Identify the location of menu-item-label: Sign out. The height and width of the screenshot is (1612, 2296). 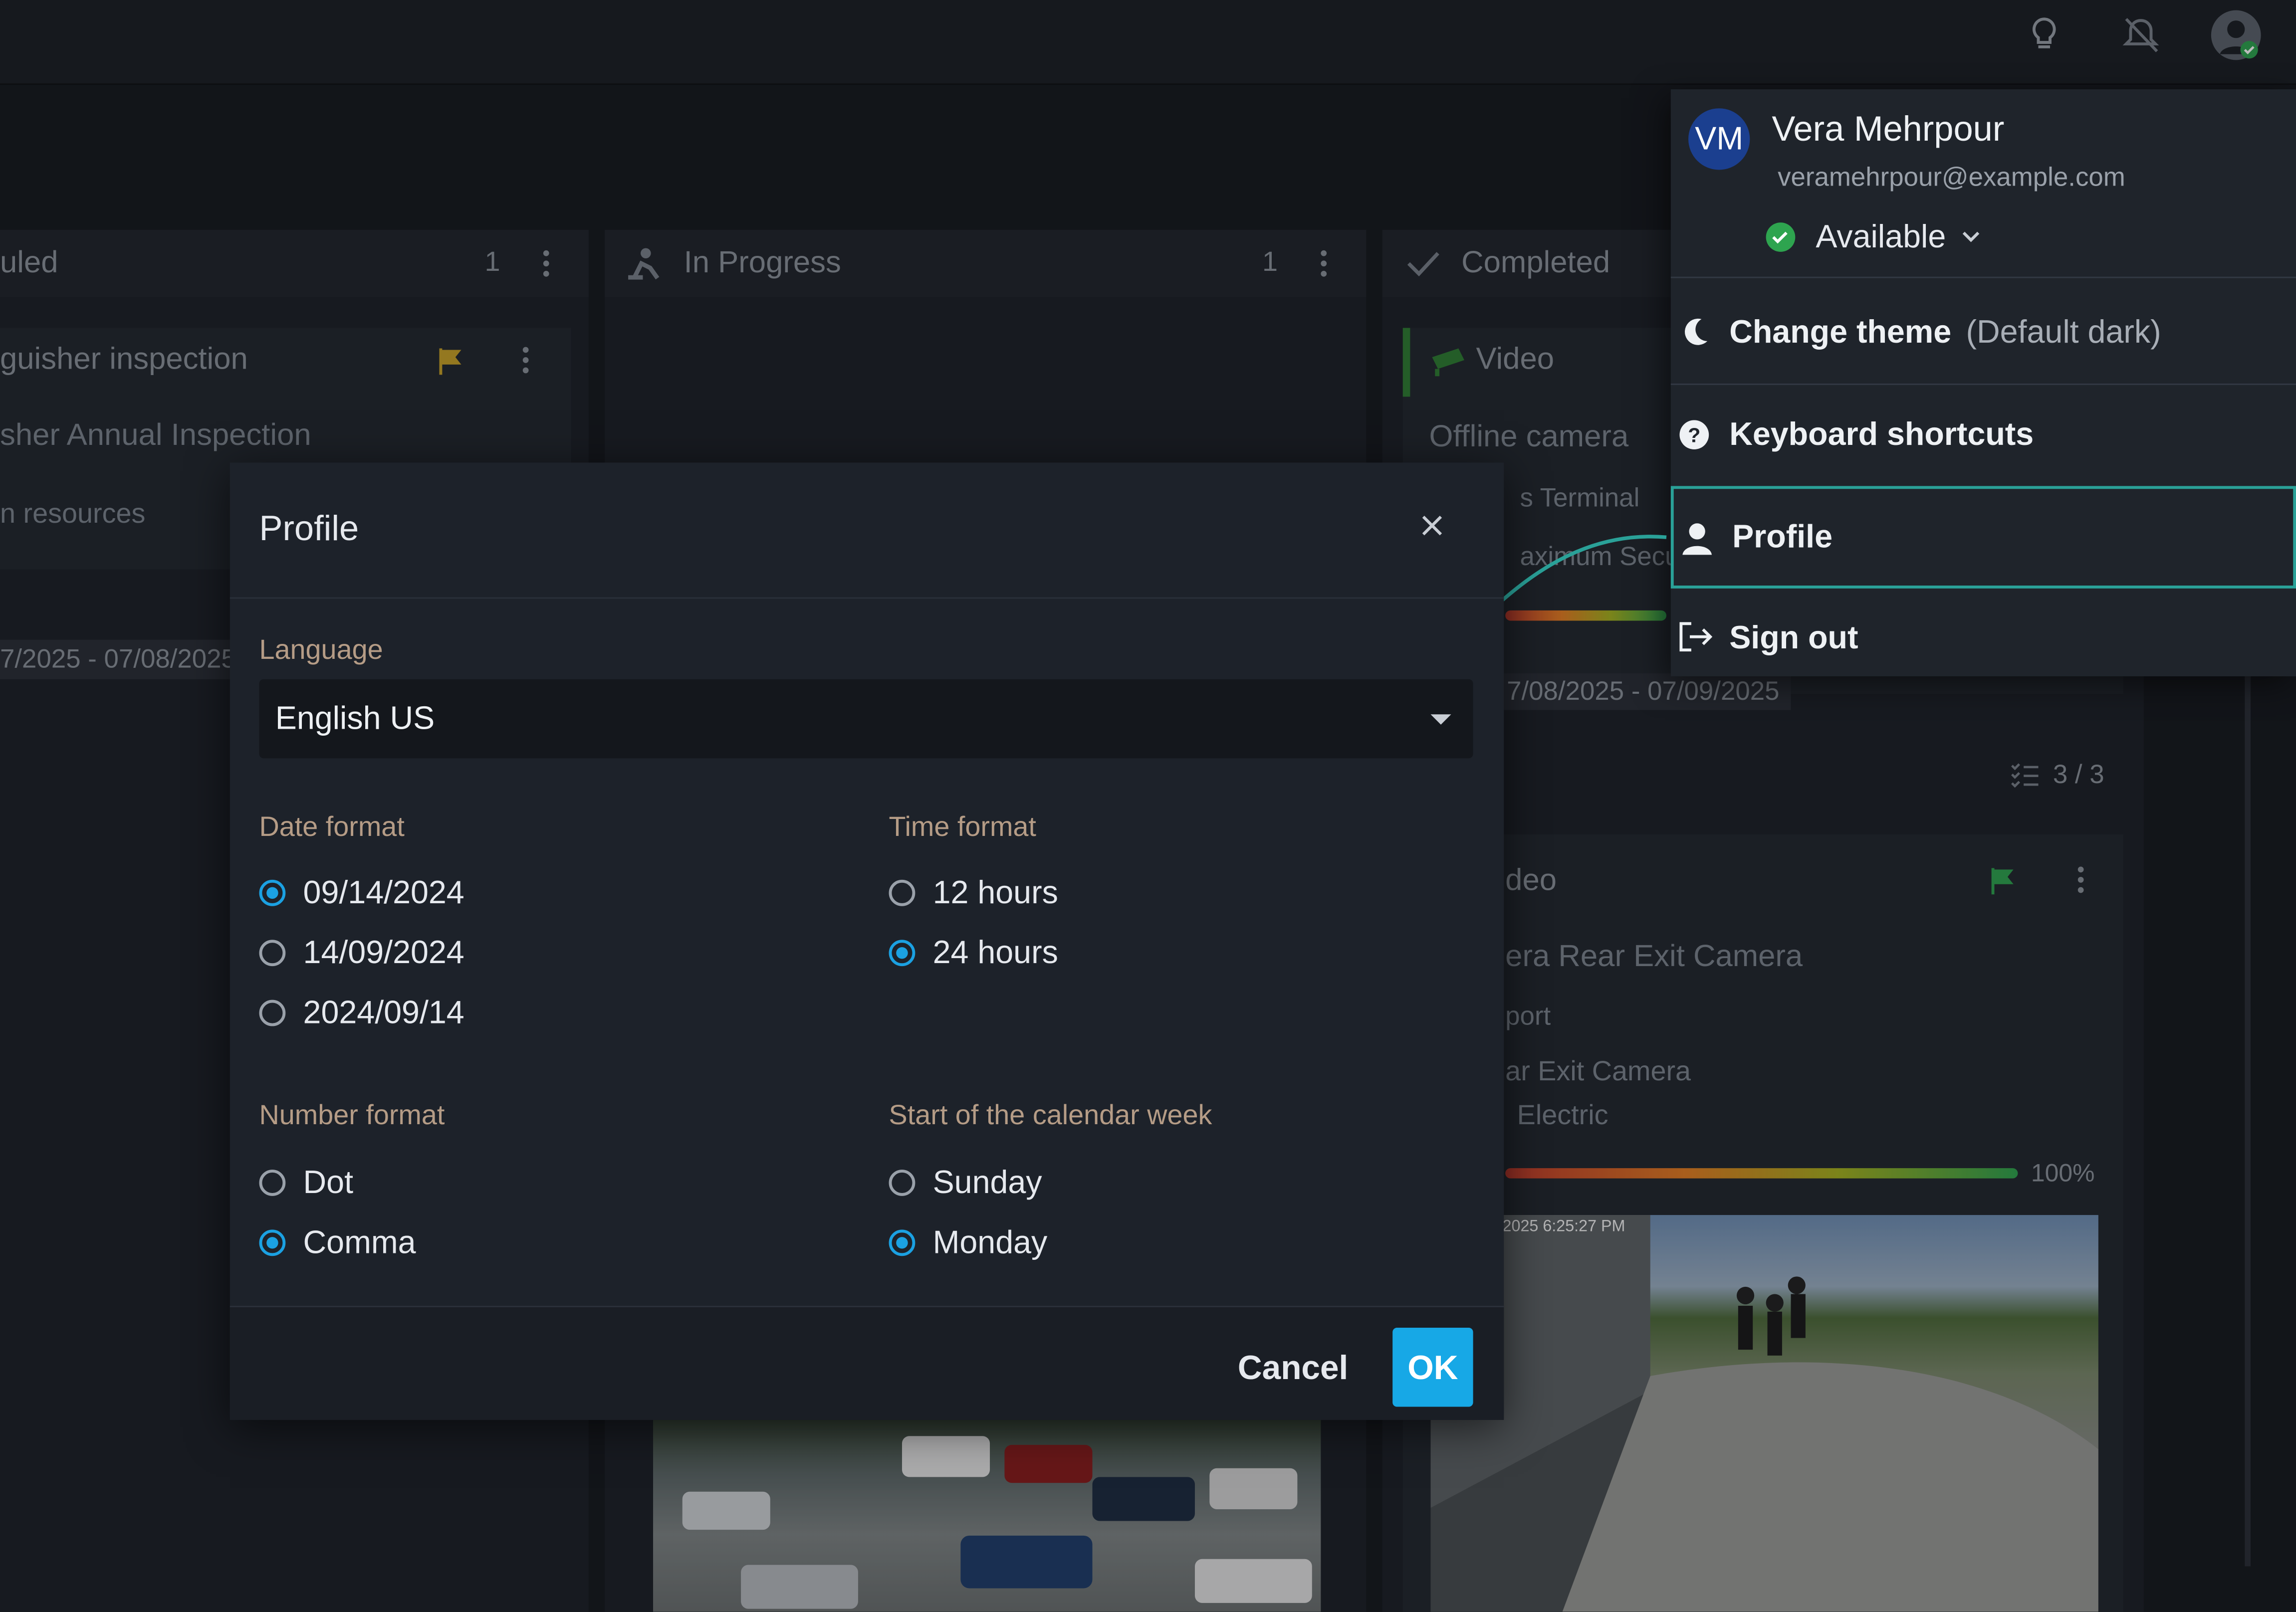
(1793, 637).